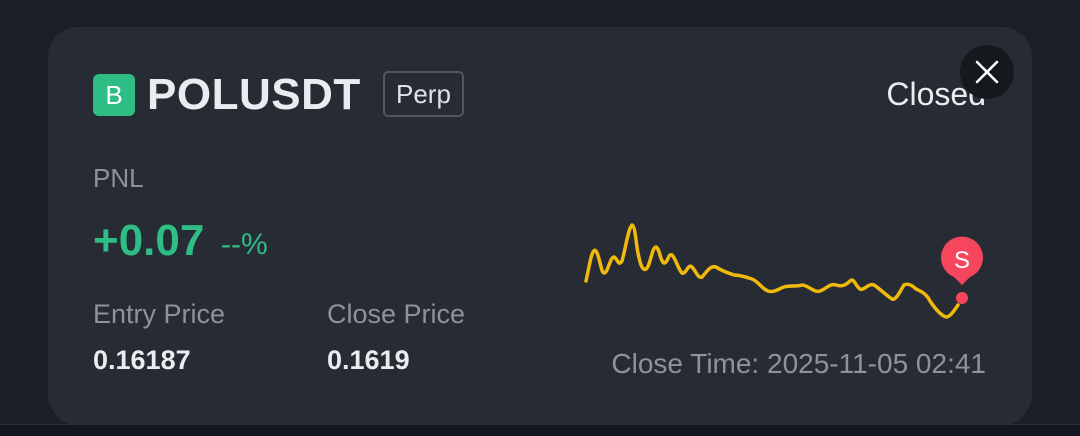 The image size is (1080, 436). Describe the element at coordinates (159, 314) in the screenshot. I see `entry-price-label: Entry Price` at that location.